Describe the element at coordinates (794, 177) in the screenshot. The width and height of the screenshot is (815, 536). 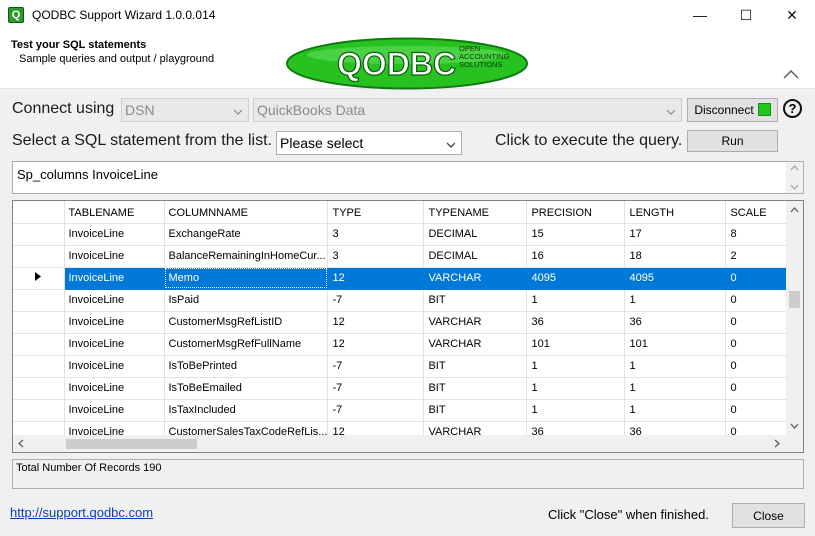
I see `sql-scrollbar` at that location.